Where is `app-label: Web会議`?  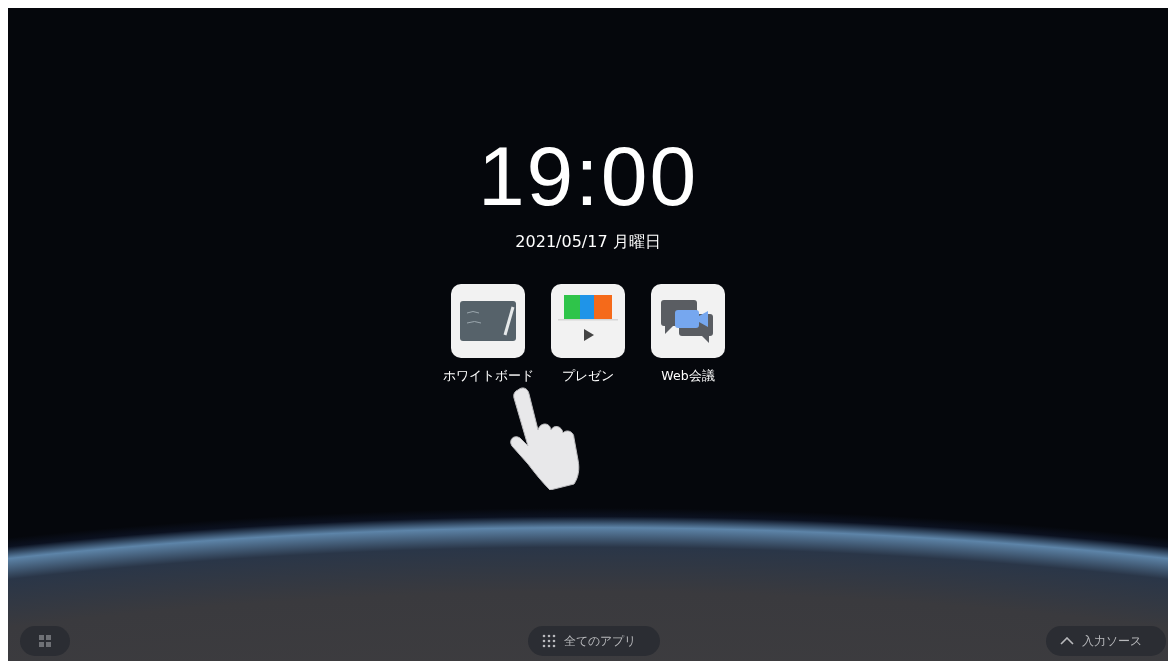 app-label: Web会議 is located at coordinates (688, 376).